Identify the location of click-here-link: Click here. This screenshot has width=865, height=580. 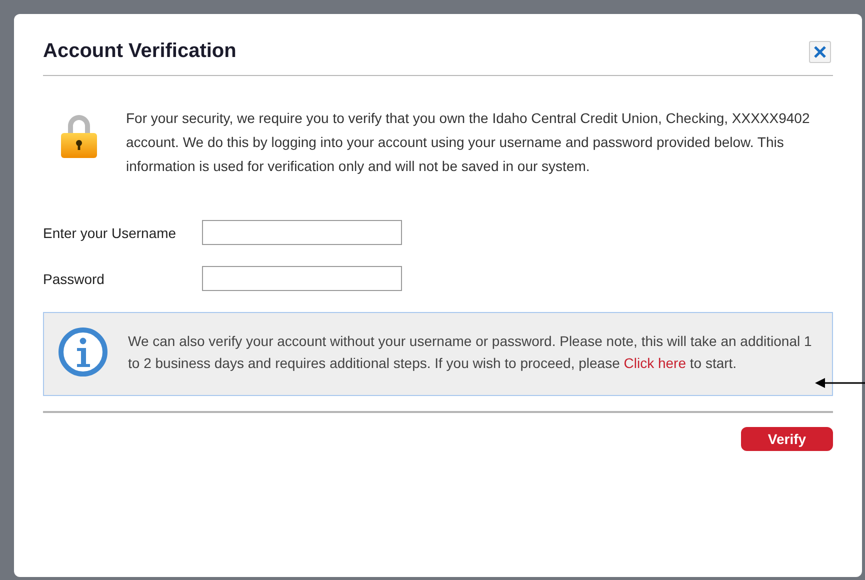
(655, 363).